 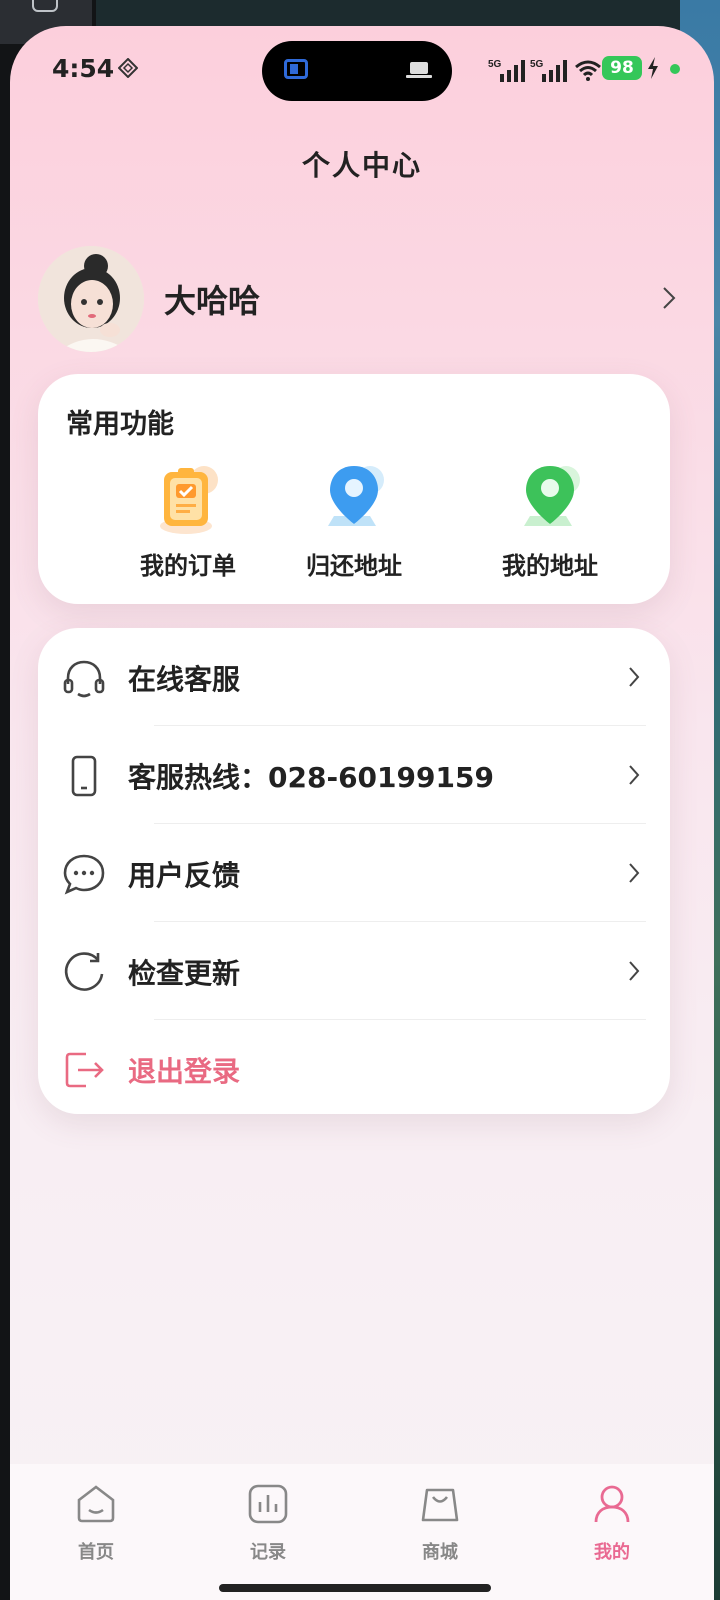 I want to click on chat-bubble-icon, so click(x=84, y=874).